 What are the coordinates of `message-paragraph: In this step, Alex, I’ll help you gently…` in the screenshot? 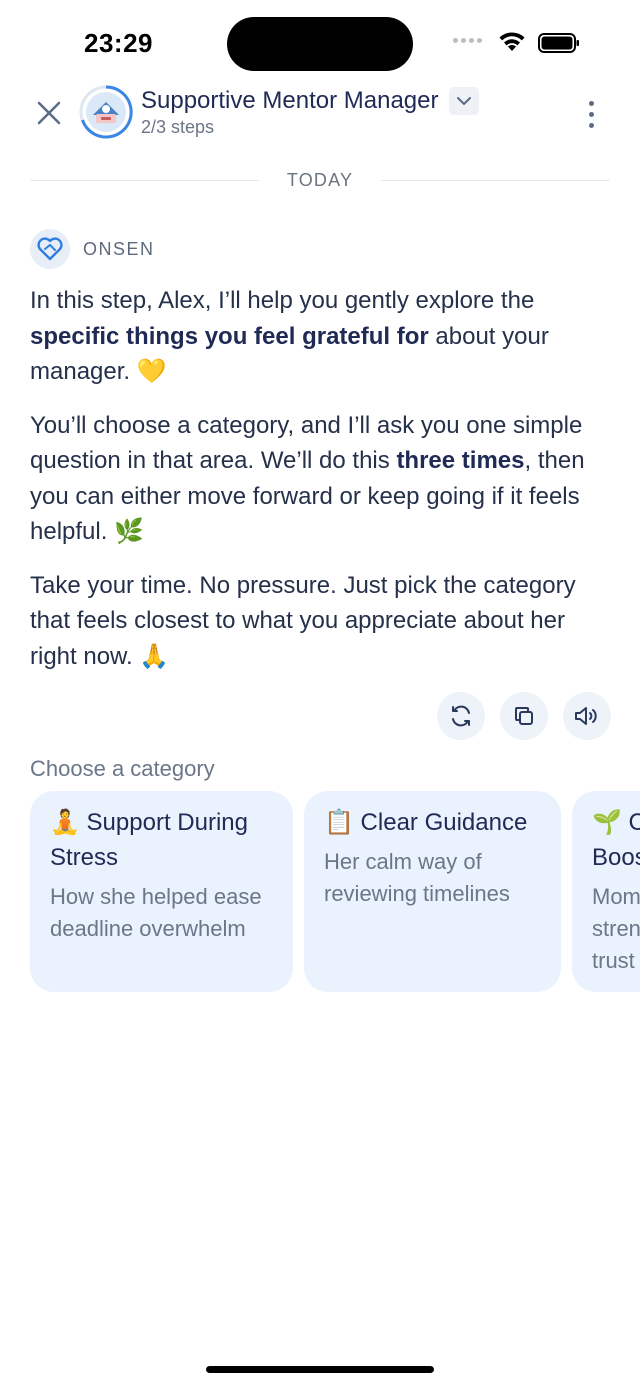 It's located at (289, 336).